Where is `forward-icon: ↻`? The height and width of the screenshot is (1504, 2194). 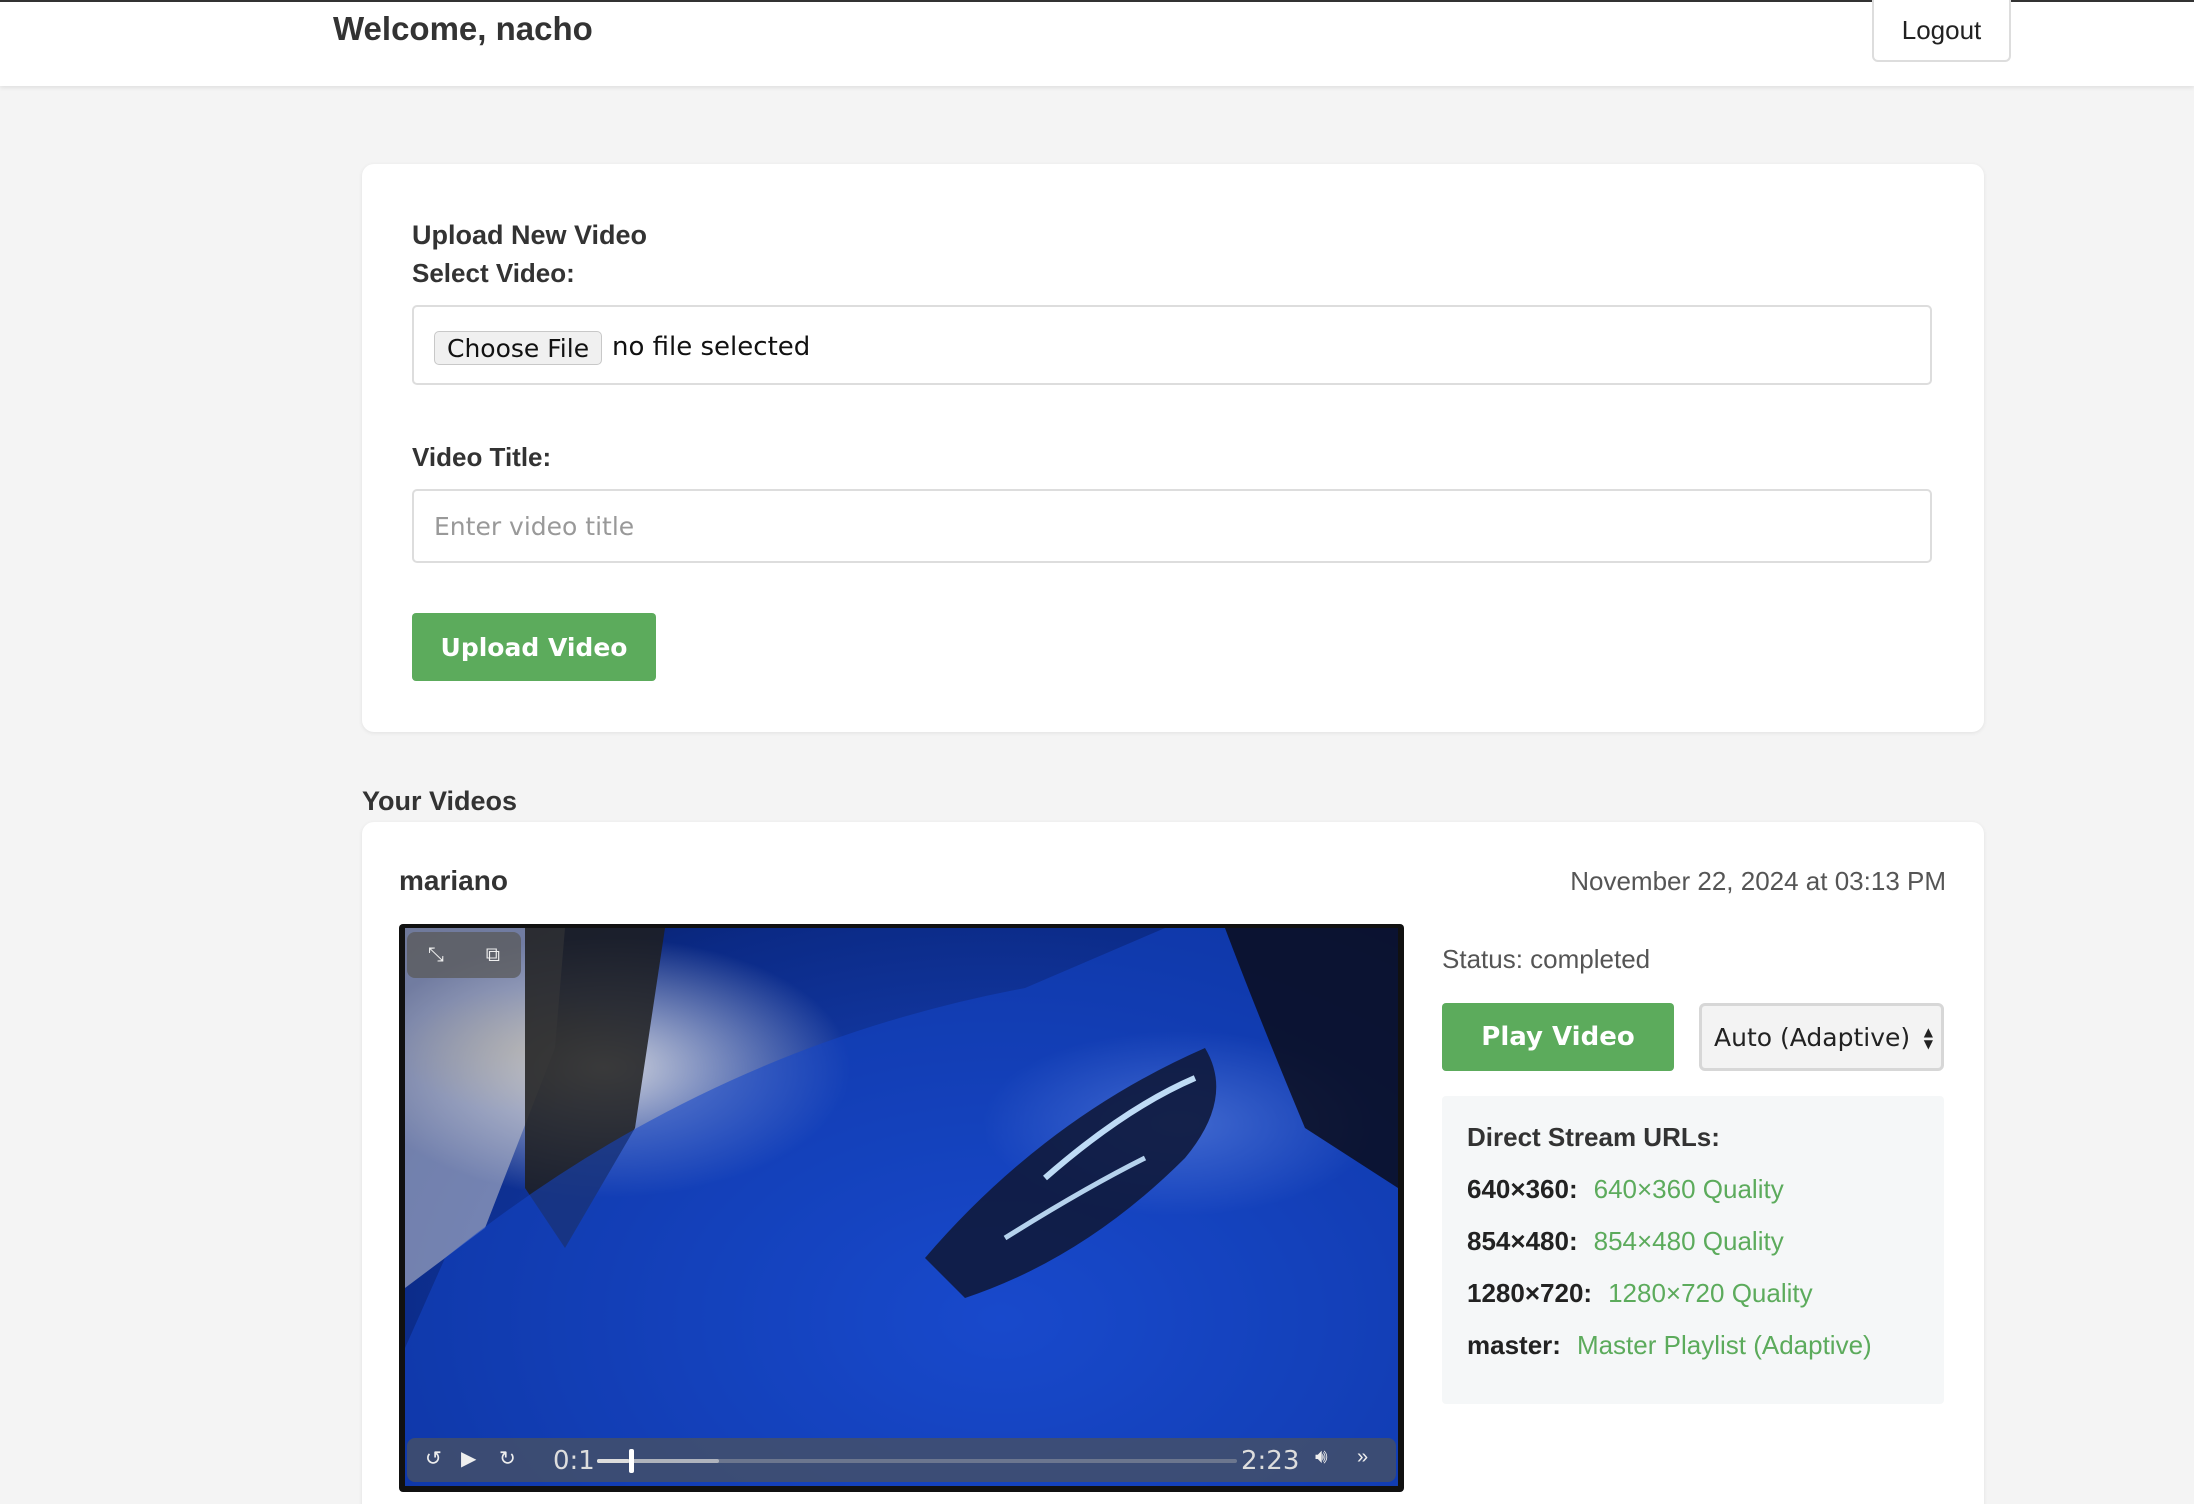 forward-icon: ↻ is located at coordinates (507, 1458).